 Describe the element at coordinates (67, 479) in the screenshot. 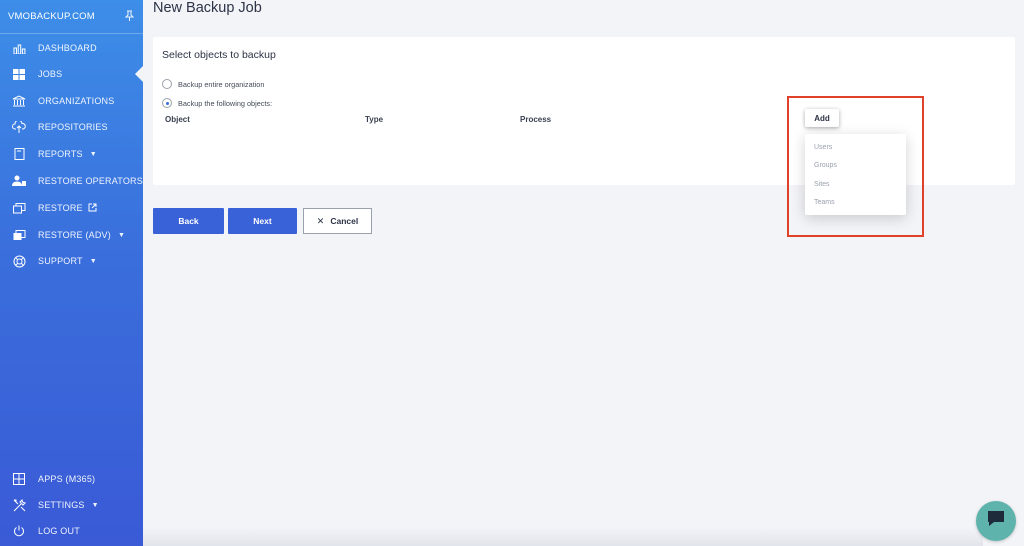

I see `sidebar-item-label: APPS (M365)` at that location.